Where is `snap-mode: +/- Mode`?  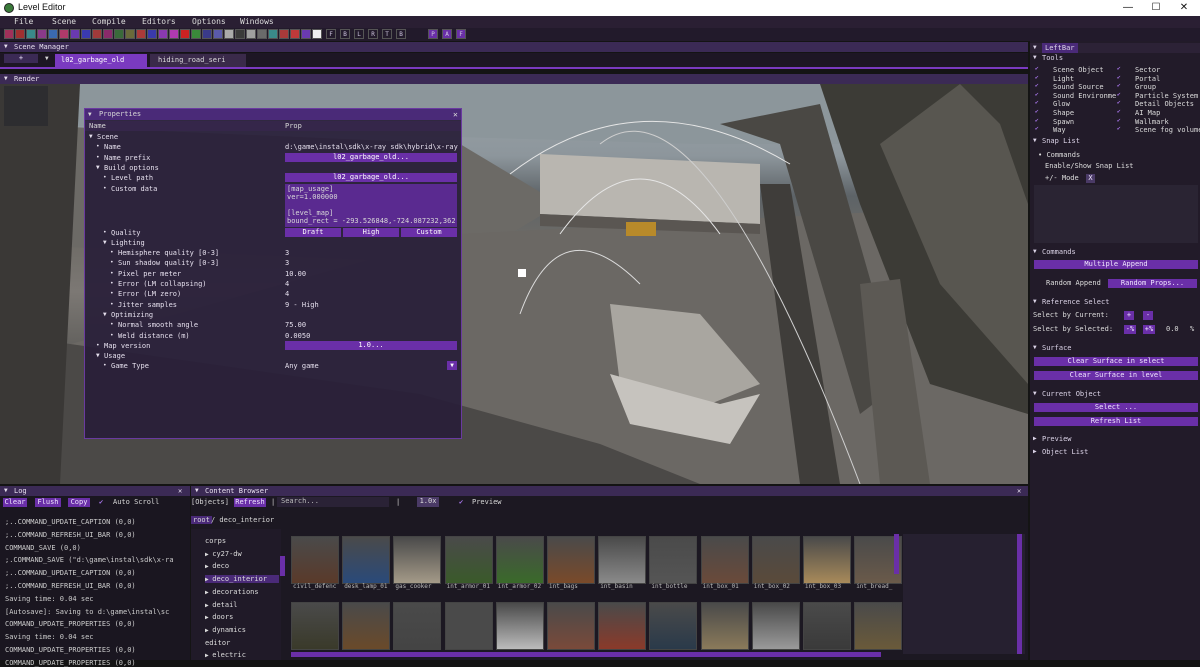
snap-mode: +/- Mode is located at coordinates (1062, 178).